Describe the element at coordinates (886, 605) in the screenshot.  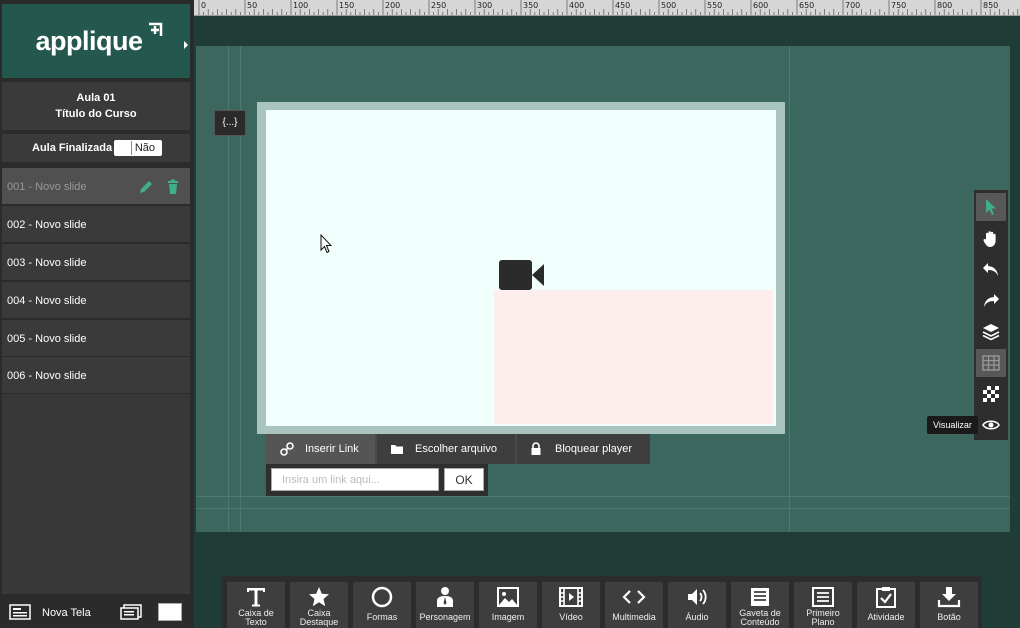
I see `activity-tool: Atividade` at that location.